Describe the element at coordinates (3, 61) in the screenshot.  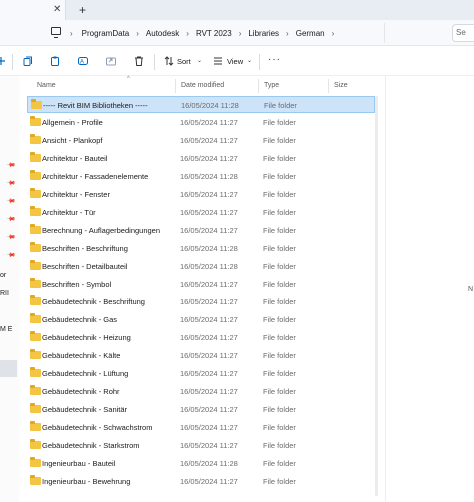
I see `new-icon` at that location.